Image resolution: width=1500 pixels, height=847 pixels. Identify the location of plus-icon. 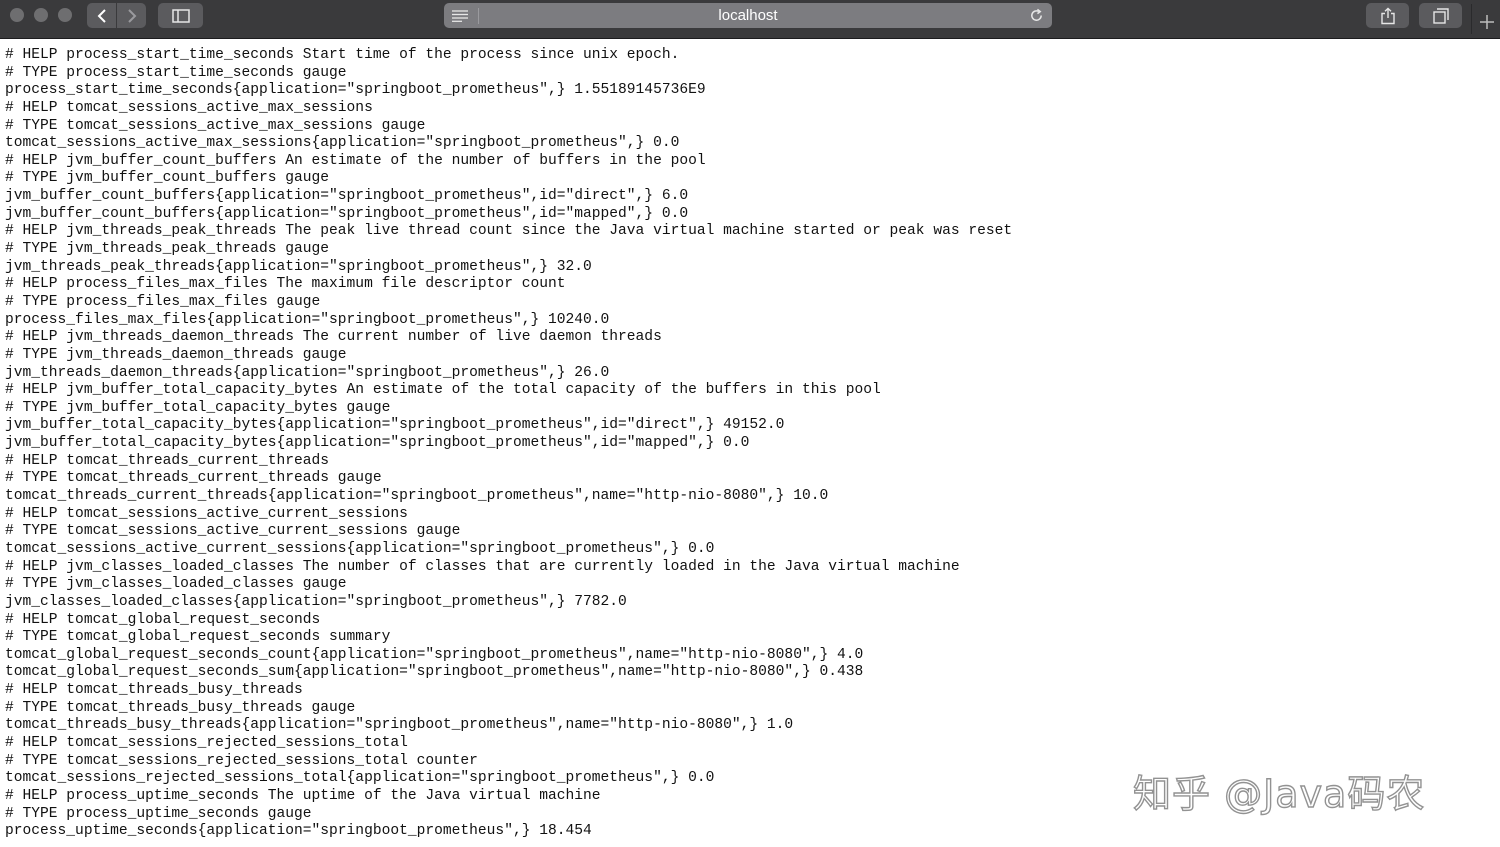
(1487, 22).